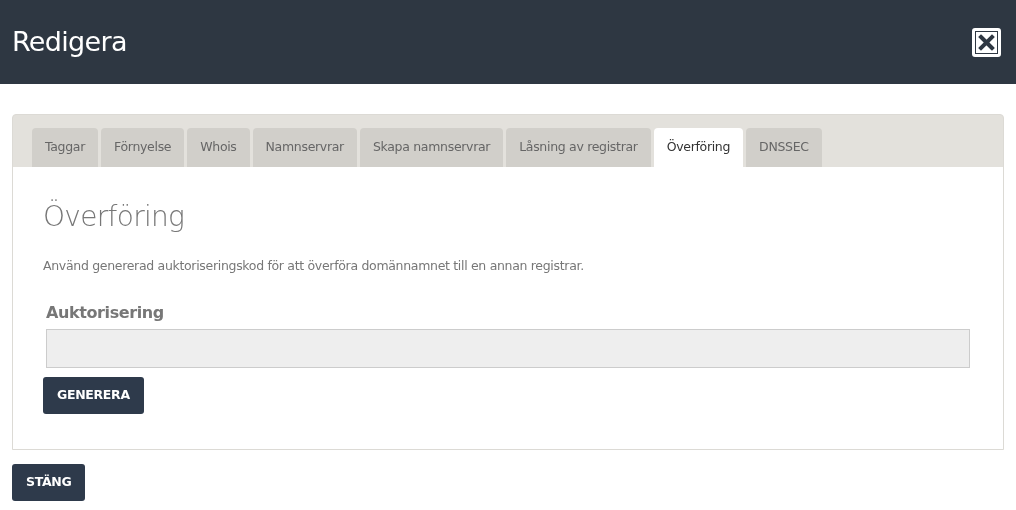 This screenshot has height=510, width=1016. Describe the element at coordinates (143, 147) in the screenshot. I see `tab: Förnyelse` at that location.